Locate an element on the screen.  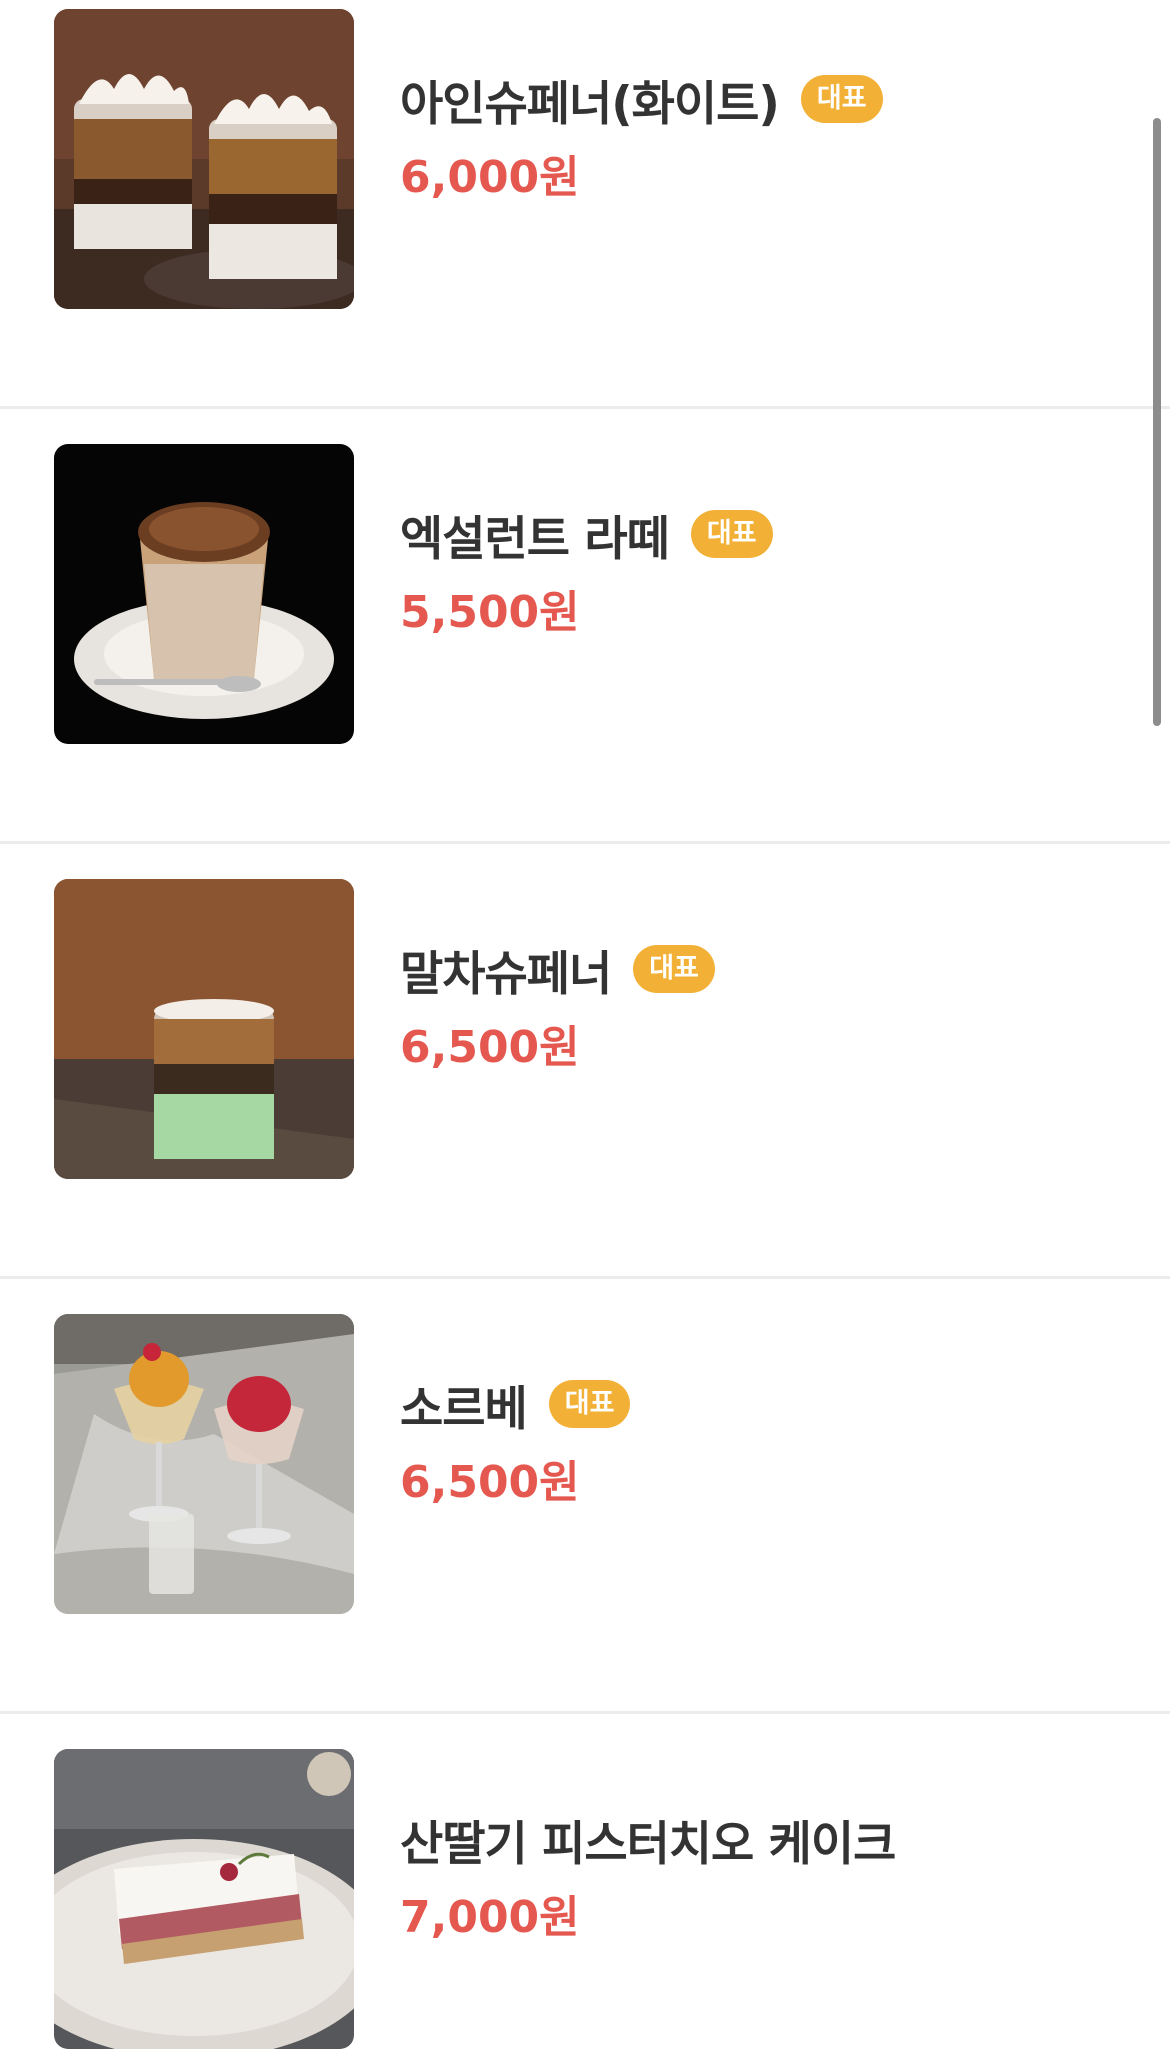
title-row: 산딸기 피스터치오 케이크 is located at coordinates (648, 1840).